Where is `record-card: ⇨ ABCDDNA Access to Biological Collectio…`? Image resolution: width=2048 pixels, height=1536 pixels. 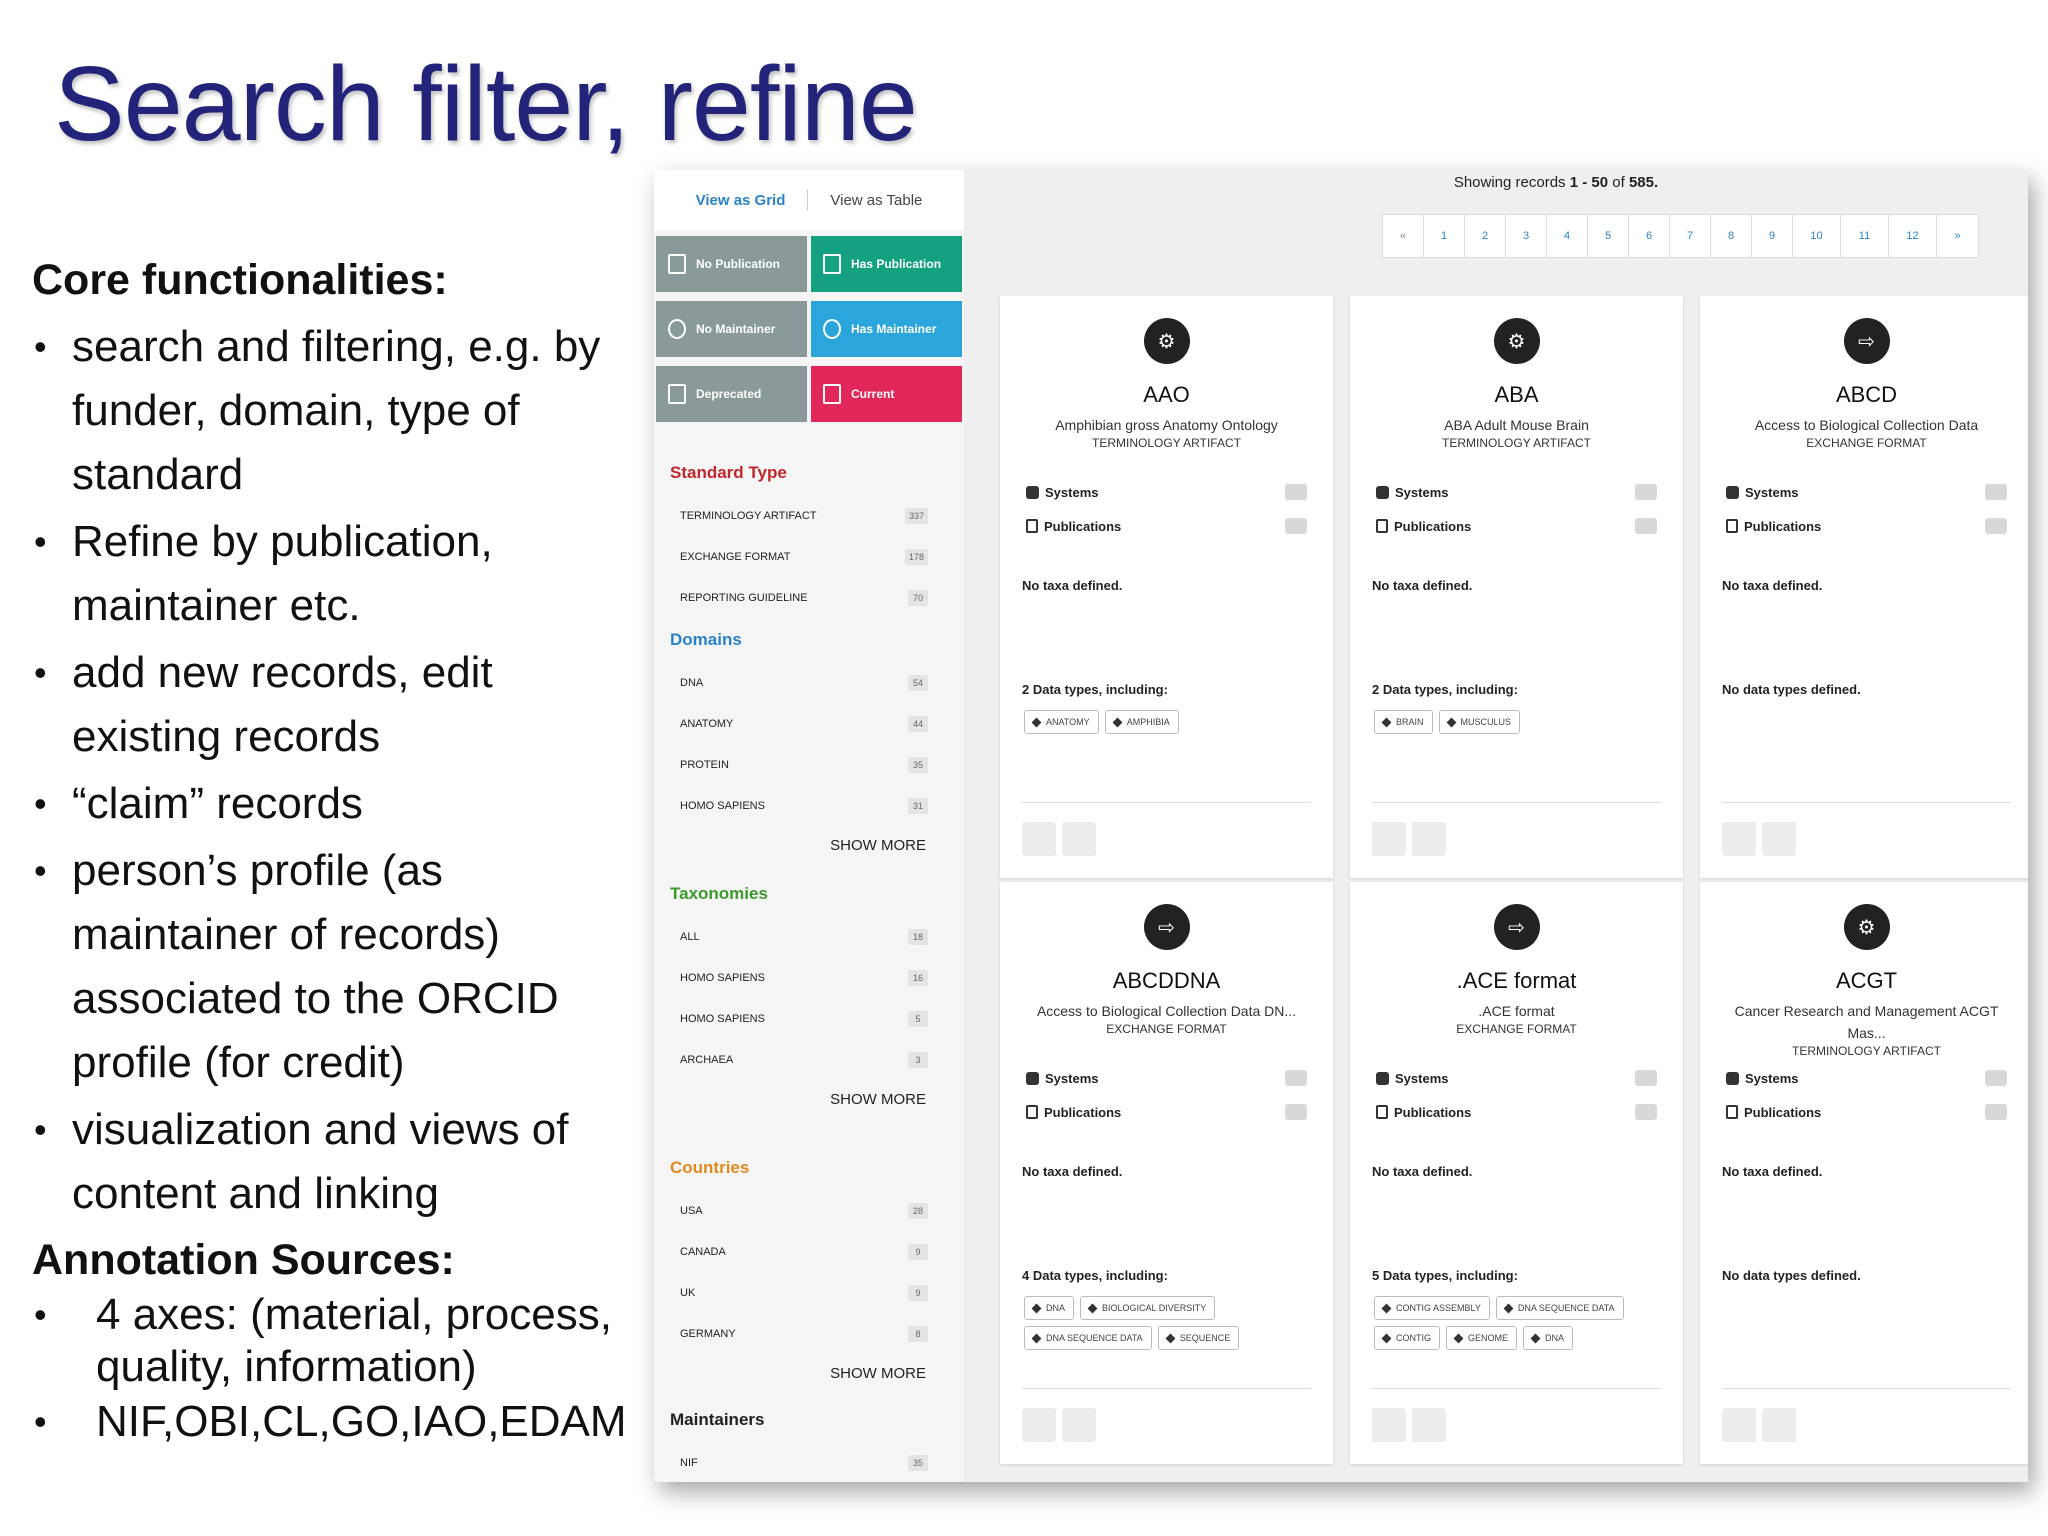
record-card: ⇨ ABCDDNA Access to Biological Collectio… is located at coordinates (1166, 1173).